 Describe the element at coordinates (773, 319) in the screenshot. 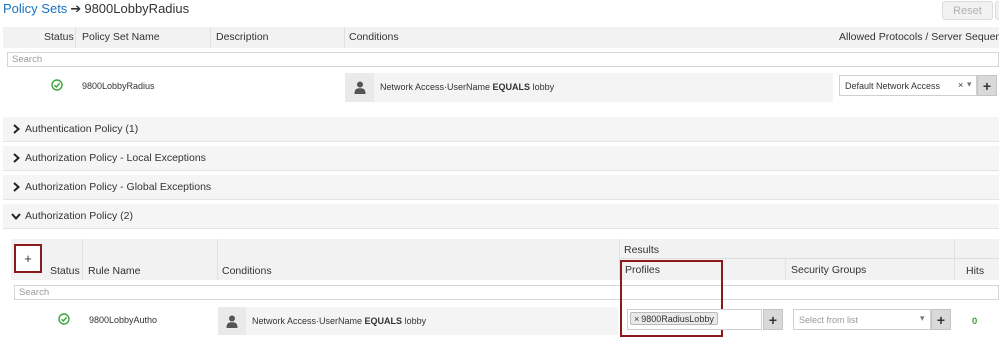

I see `add-profile-button: +` at that location.